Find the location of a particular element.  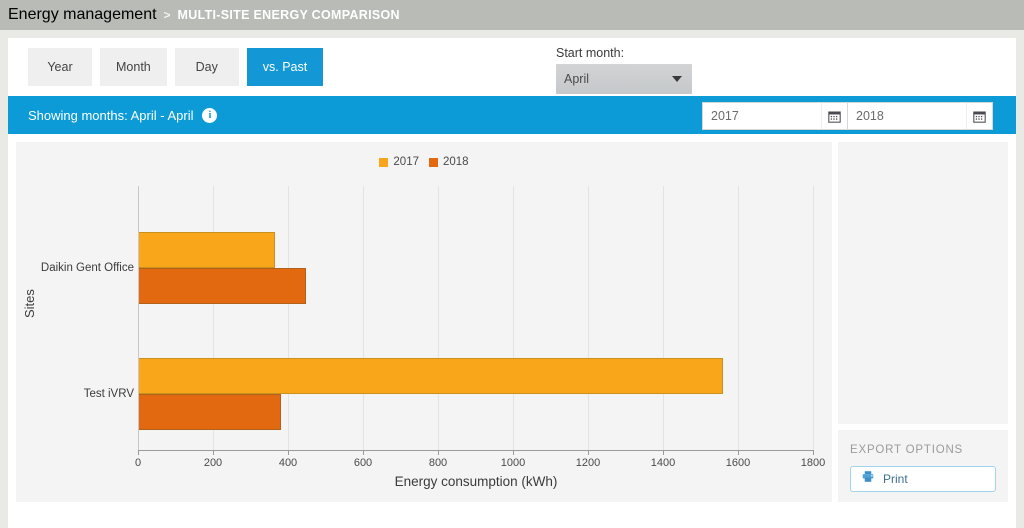

tab-day: Day is located at coordinates (206, 67).